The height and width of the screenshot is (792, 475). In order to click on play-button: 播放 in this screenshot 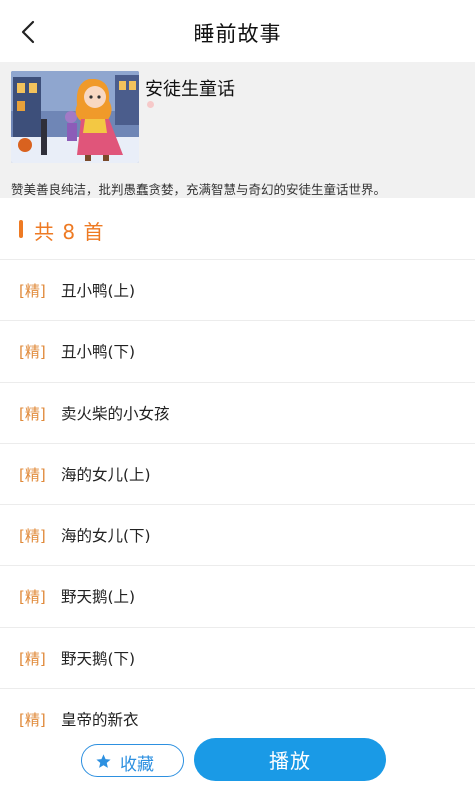, I will do `click(290, 759)`.